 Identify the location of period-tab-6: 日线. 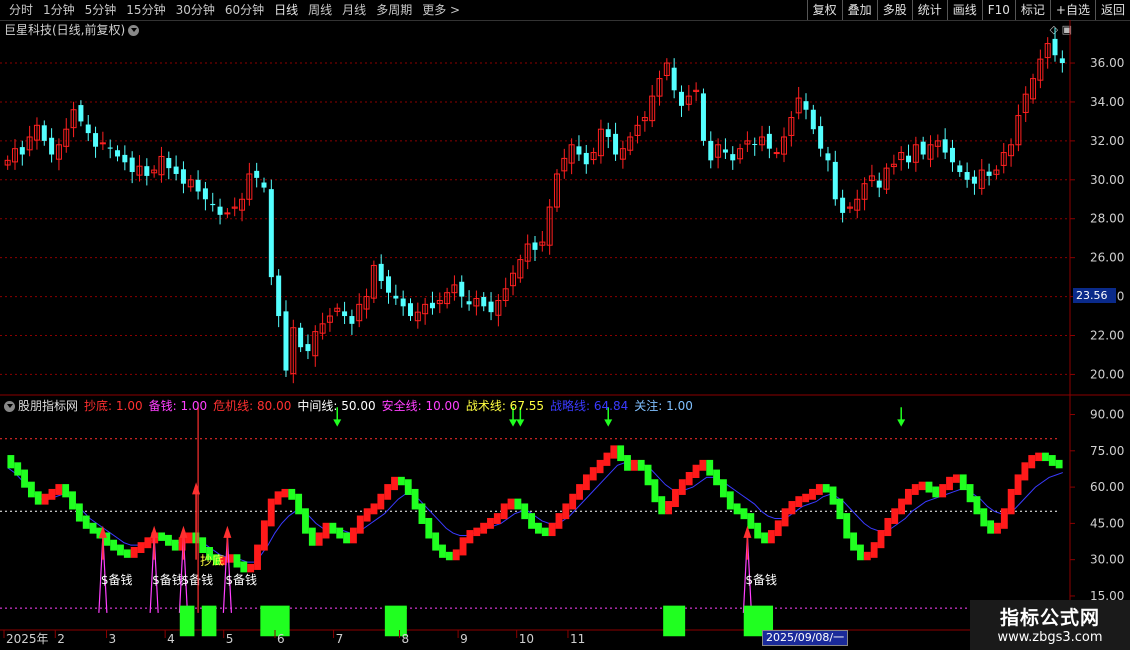
(286, 10).